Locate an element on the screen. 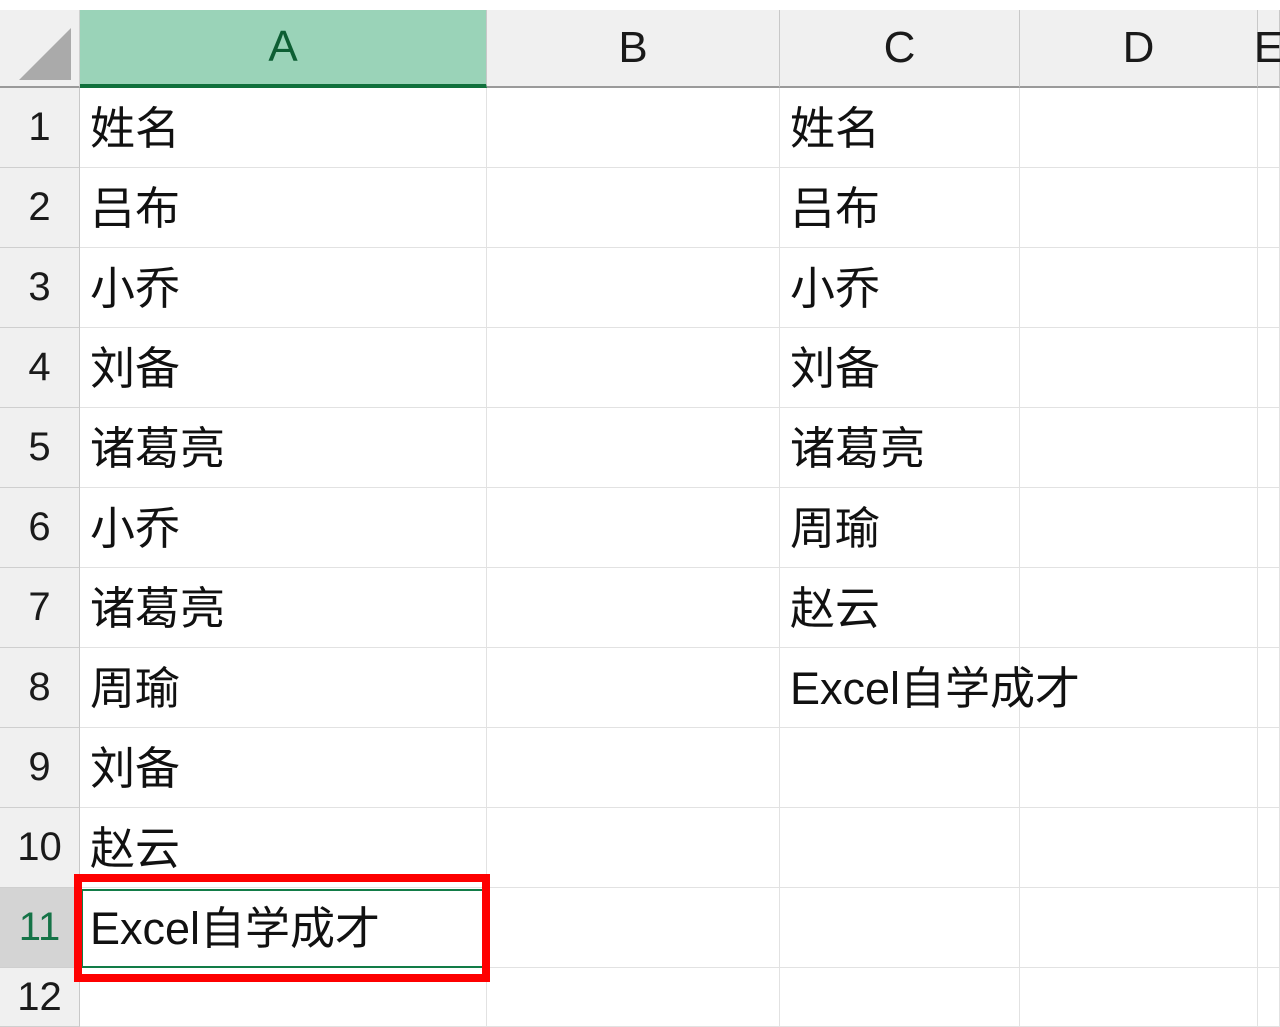  cell-E9 is located at coordinates (1269, 768).